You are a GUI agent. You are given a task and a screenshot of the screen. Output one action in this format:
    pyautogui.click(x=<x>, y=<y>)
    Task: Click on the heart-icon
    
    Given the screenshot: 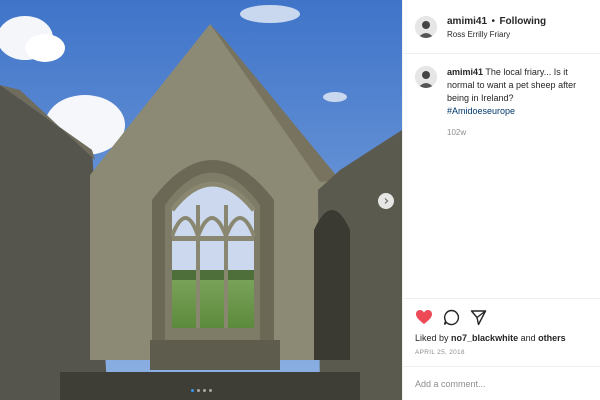 What is the action you would take?
    pyautogui.click(x=424, y=317)
    